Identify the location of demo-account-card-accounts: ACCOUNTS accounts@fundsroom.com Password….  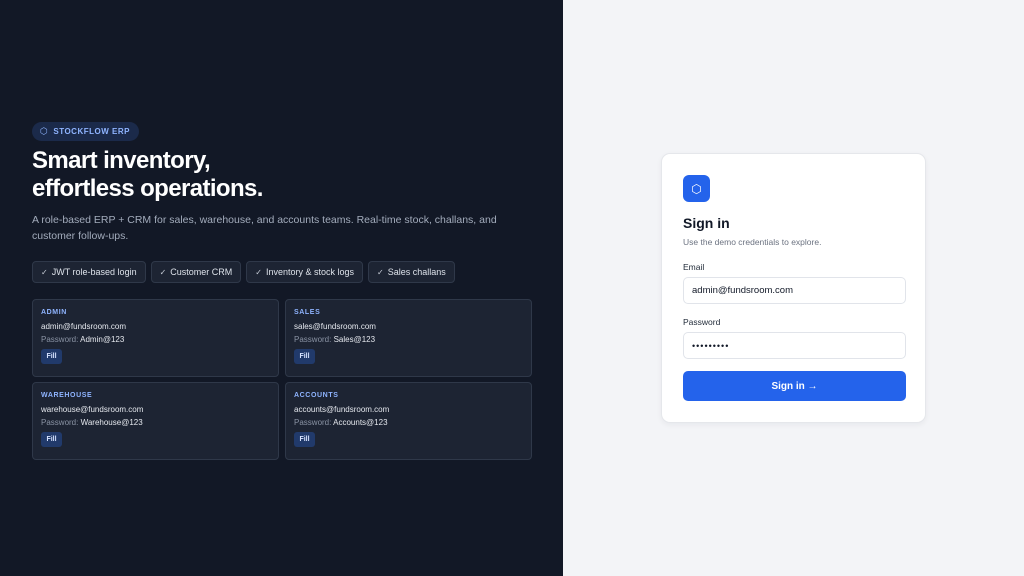
(408, 421).